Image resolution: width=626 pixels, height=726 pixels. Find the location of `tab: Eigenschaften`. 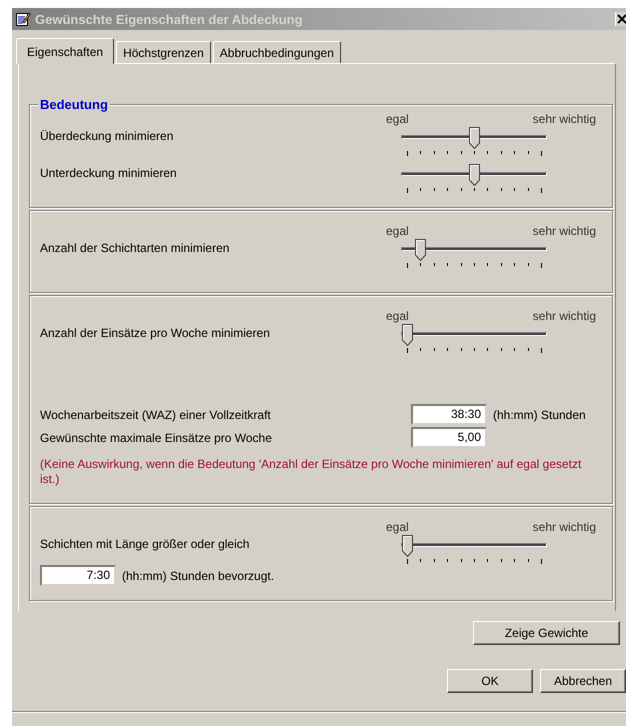

tab: Eigenschaften is located at coordinates (65, 51).